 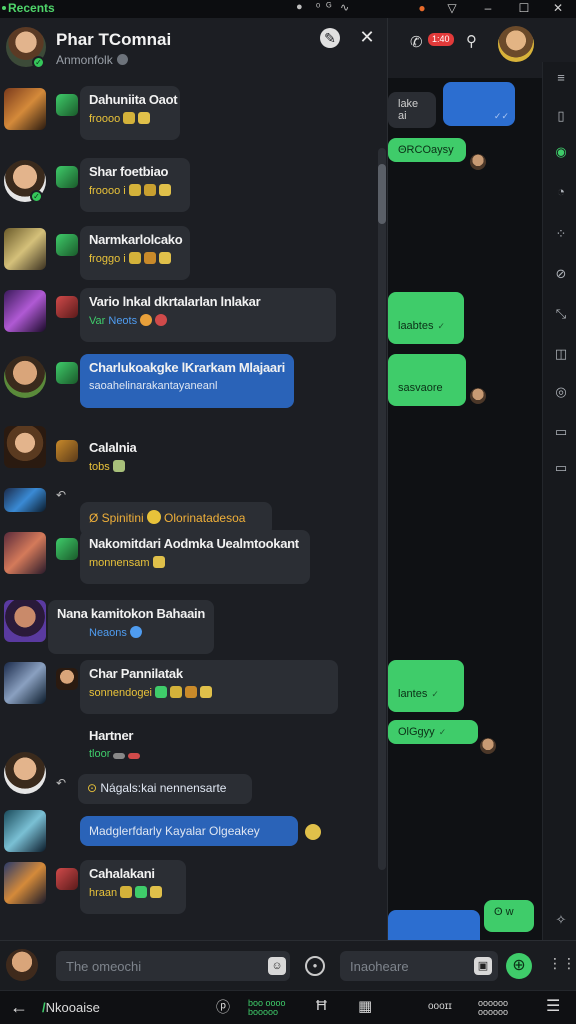 What do you see at coordinates (99, 467) in the screenshot?
I see `chat-subtitle: tobs` at bounding box center [99, 467].